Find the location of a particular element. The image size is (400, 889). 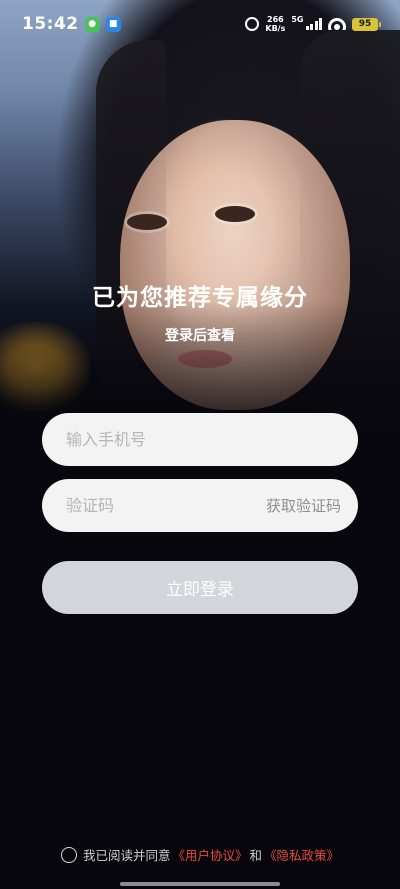

battery-level: 95 is located at coordinates (365, 24).